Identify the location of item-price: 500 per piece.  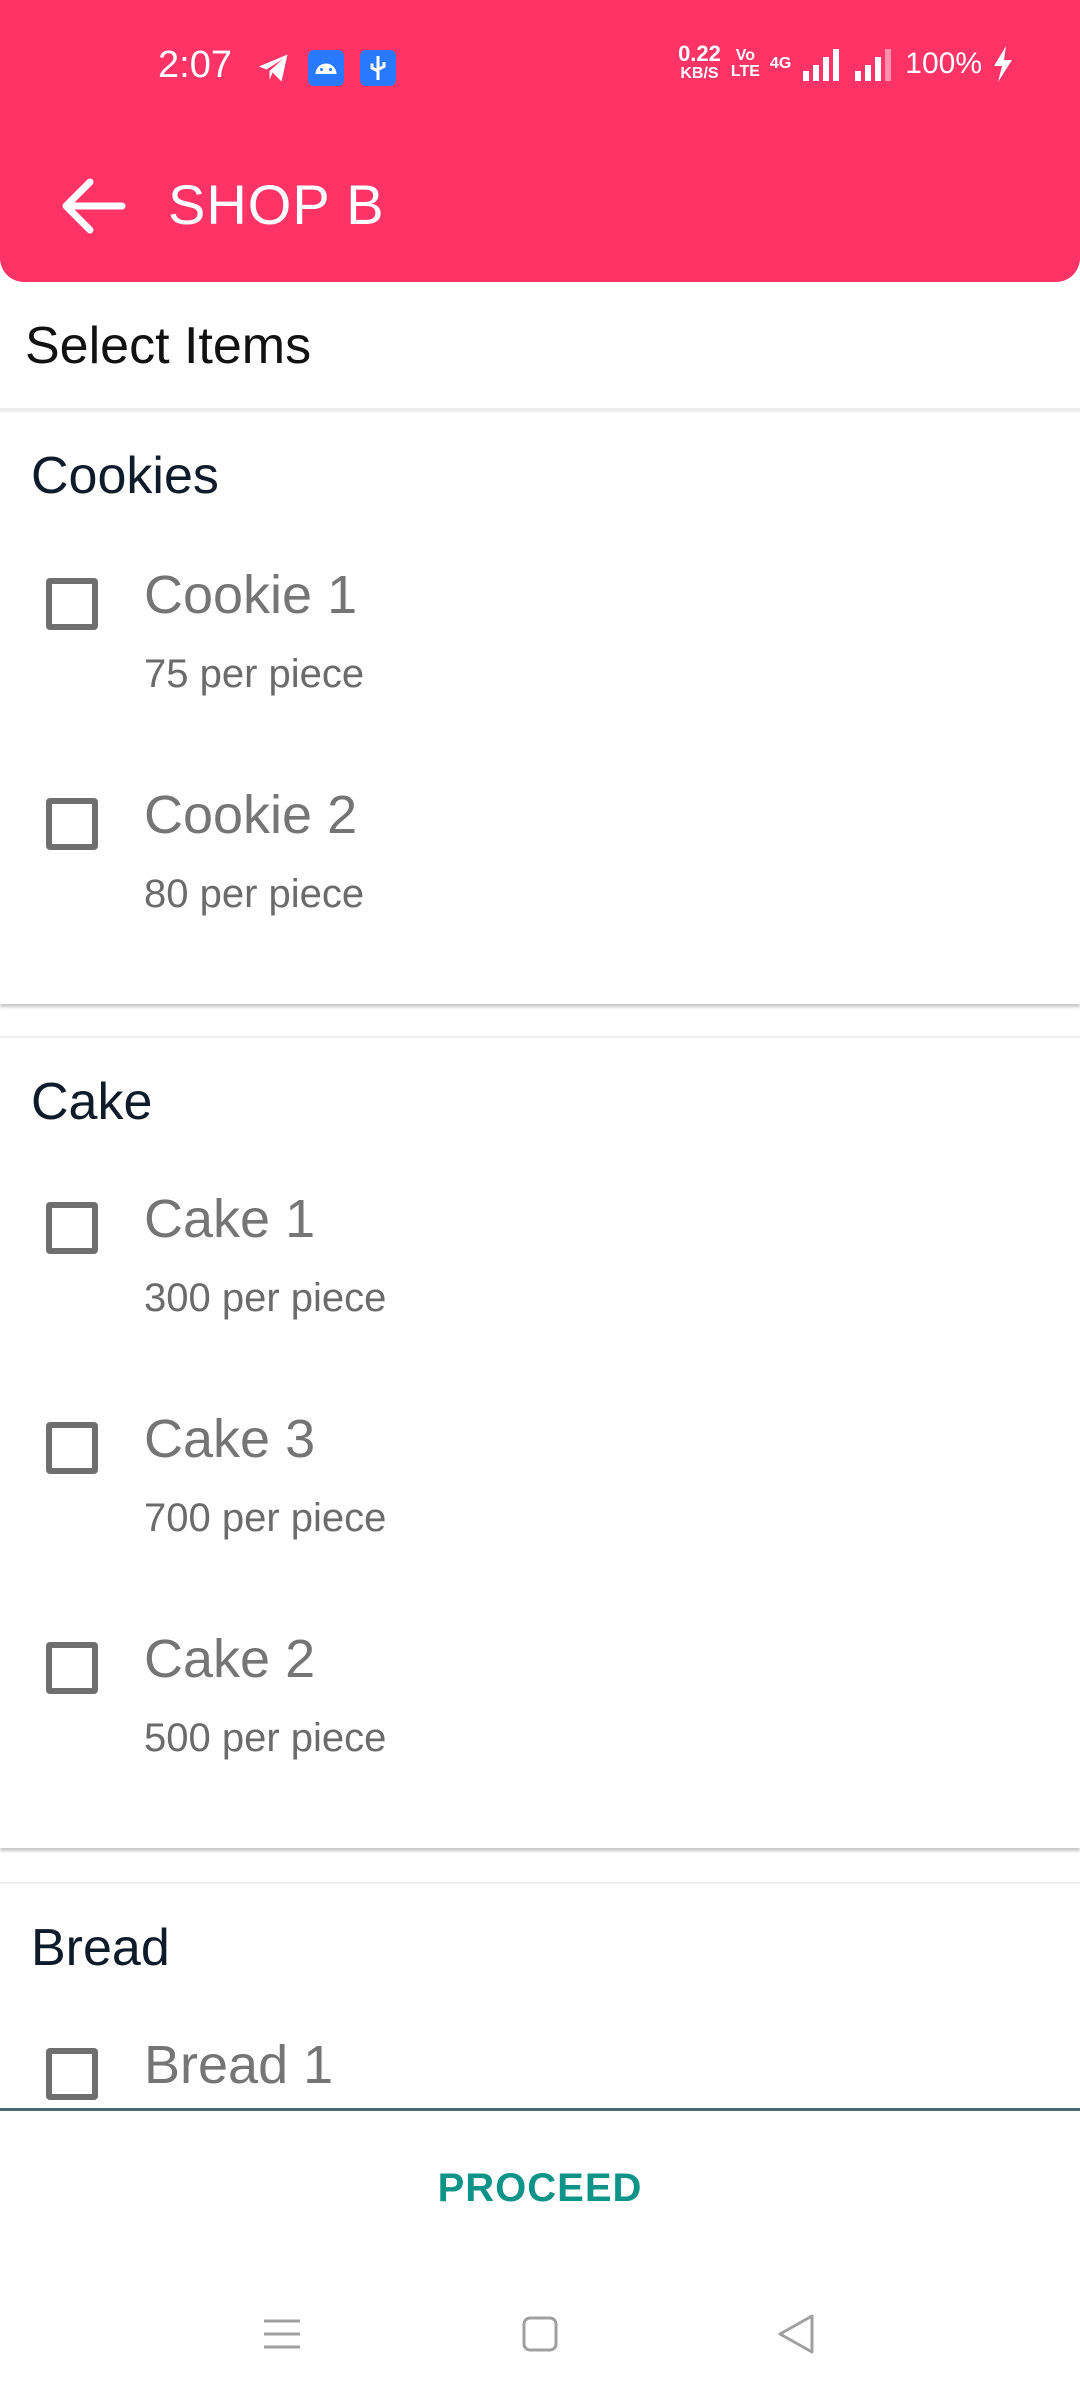
(265, 1738).